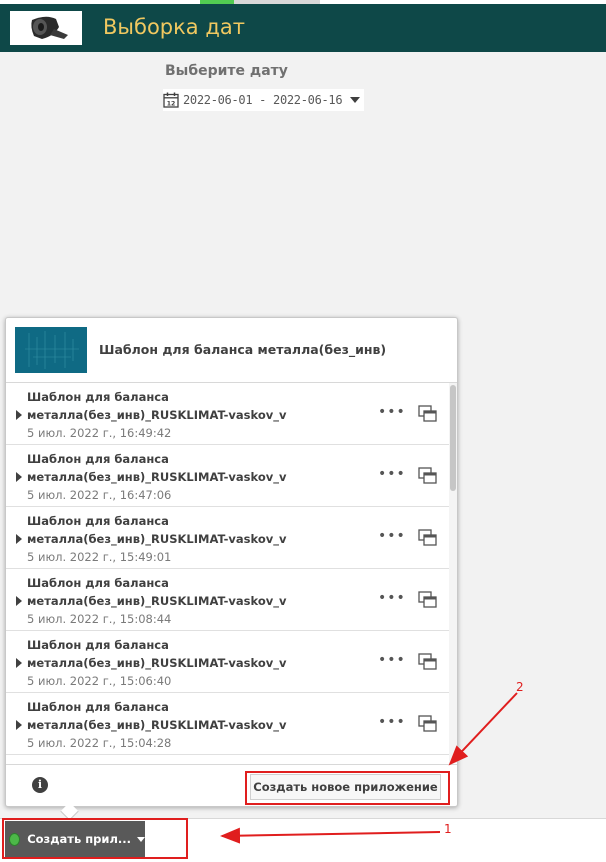  Describe the element at coordinates (448, 829) in the screenshot. I see `annotation-label-1: 1` at that location.